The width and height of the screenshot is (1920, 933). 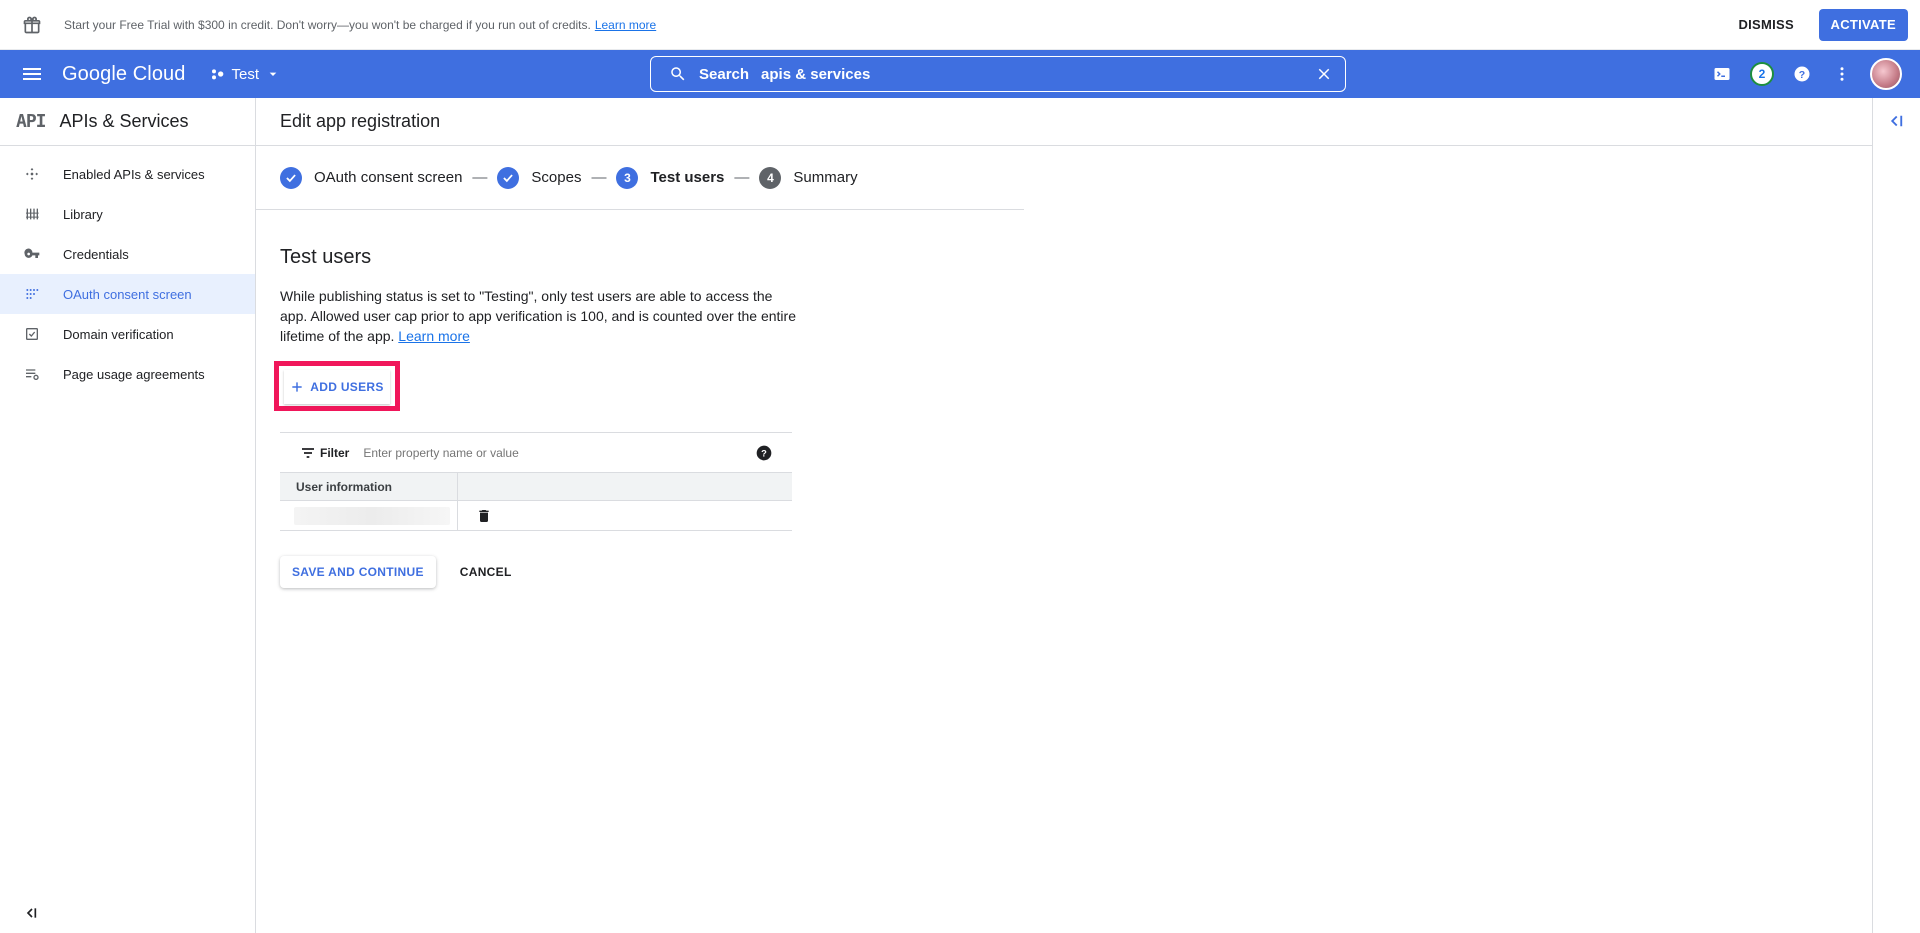 I want to click on sidebar-item-label: Domain verification, so click(x=118, y=334).